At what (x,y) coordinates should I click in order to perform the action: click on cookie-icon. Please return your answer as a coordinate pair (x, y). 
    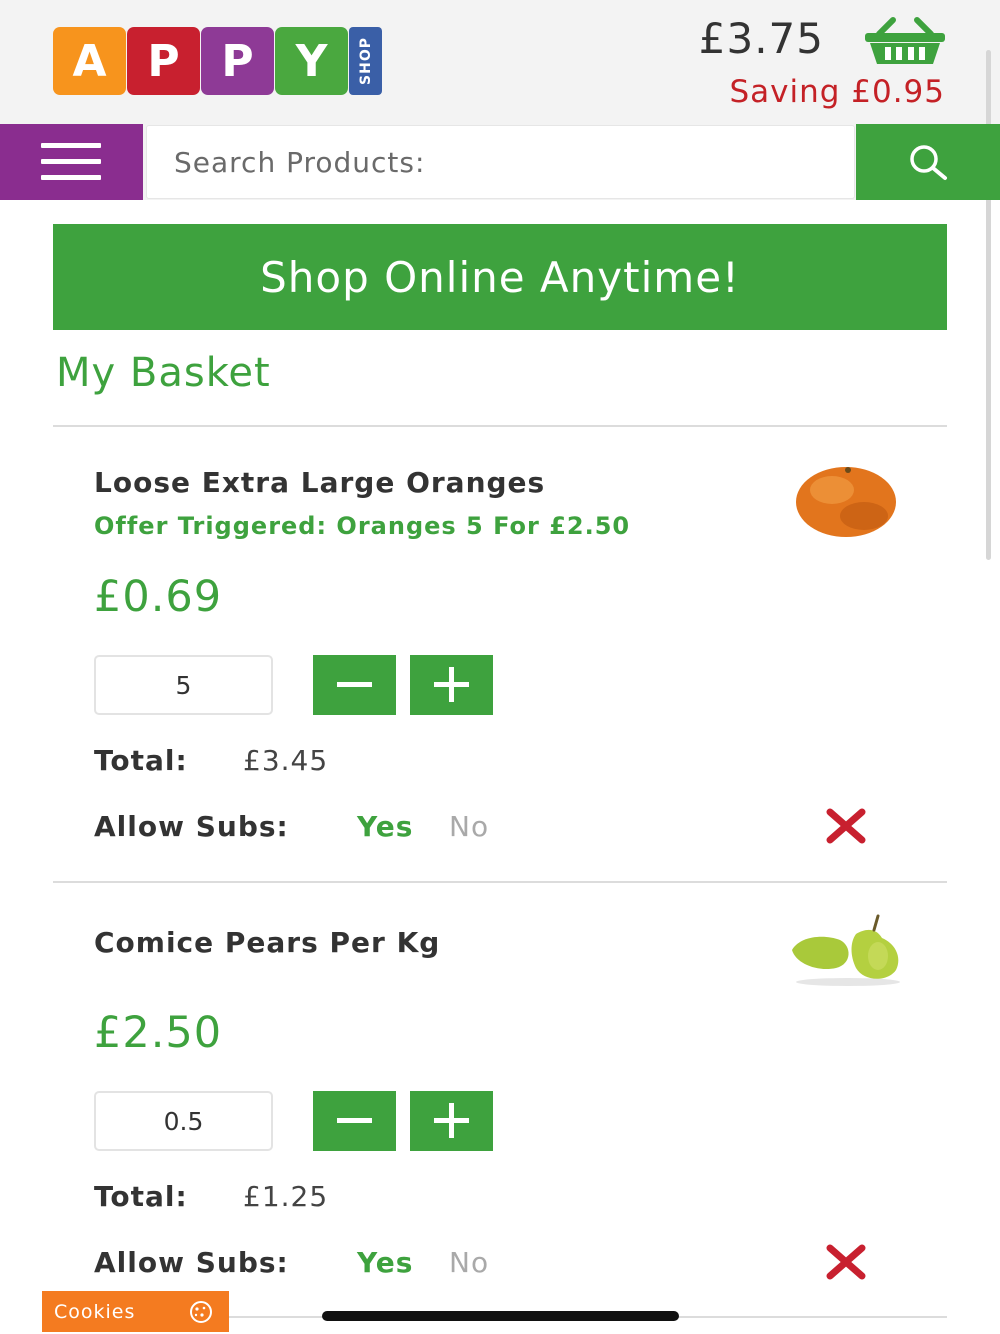
    Looking at the image, I should click on (201, 1312).